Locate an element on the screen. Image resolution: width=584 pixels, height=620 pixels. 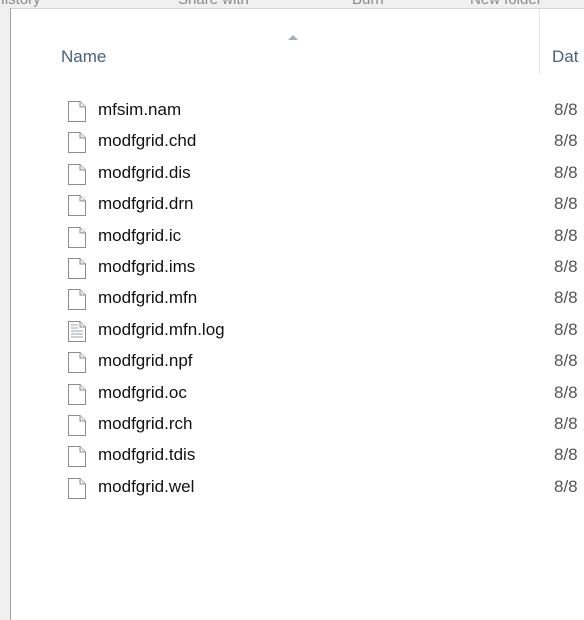
file-row: modfgrid.mfn.log 8/8 is located at coordinates (298, 332).